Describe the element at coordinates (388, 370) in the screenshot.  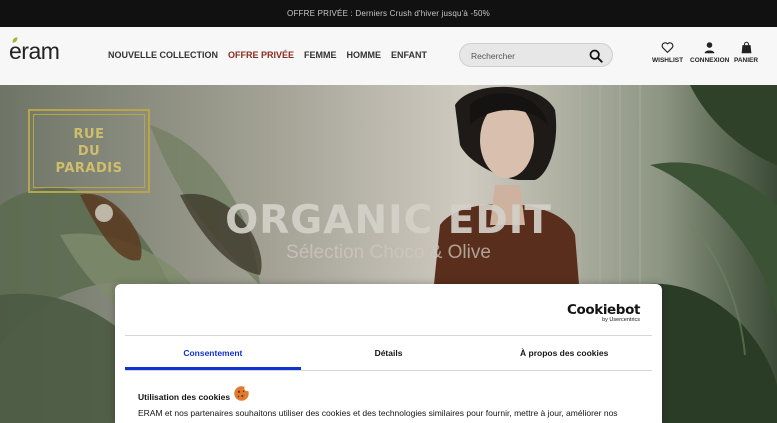
I see `tabs-divider` at that location.